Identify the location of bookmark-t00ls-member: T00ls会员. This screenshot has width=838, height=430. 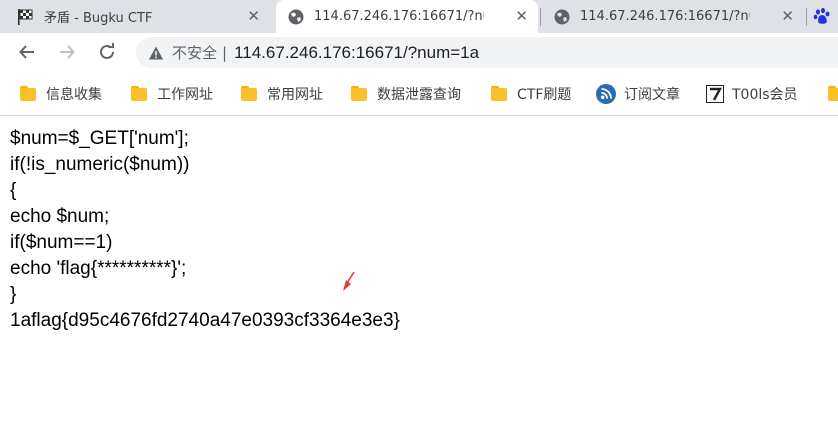
(752, 94).